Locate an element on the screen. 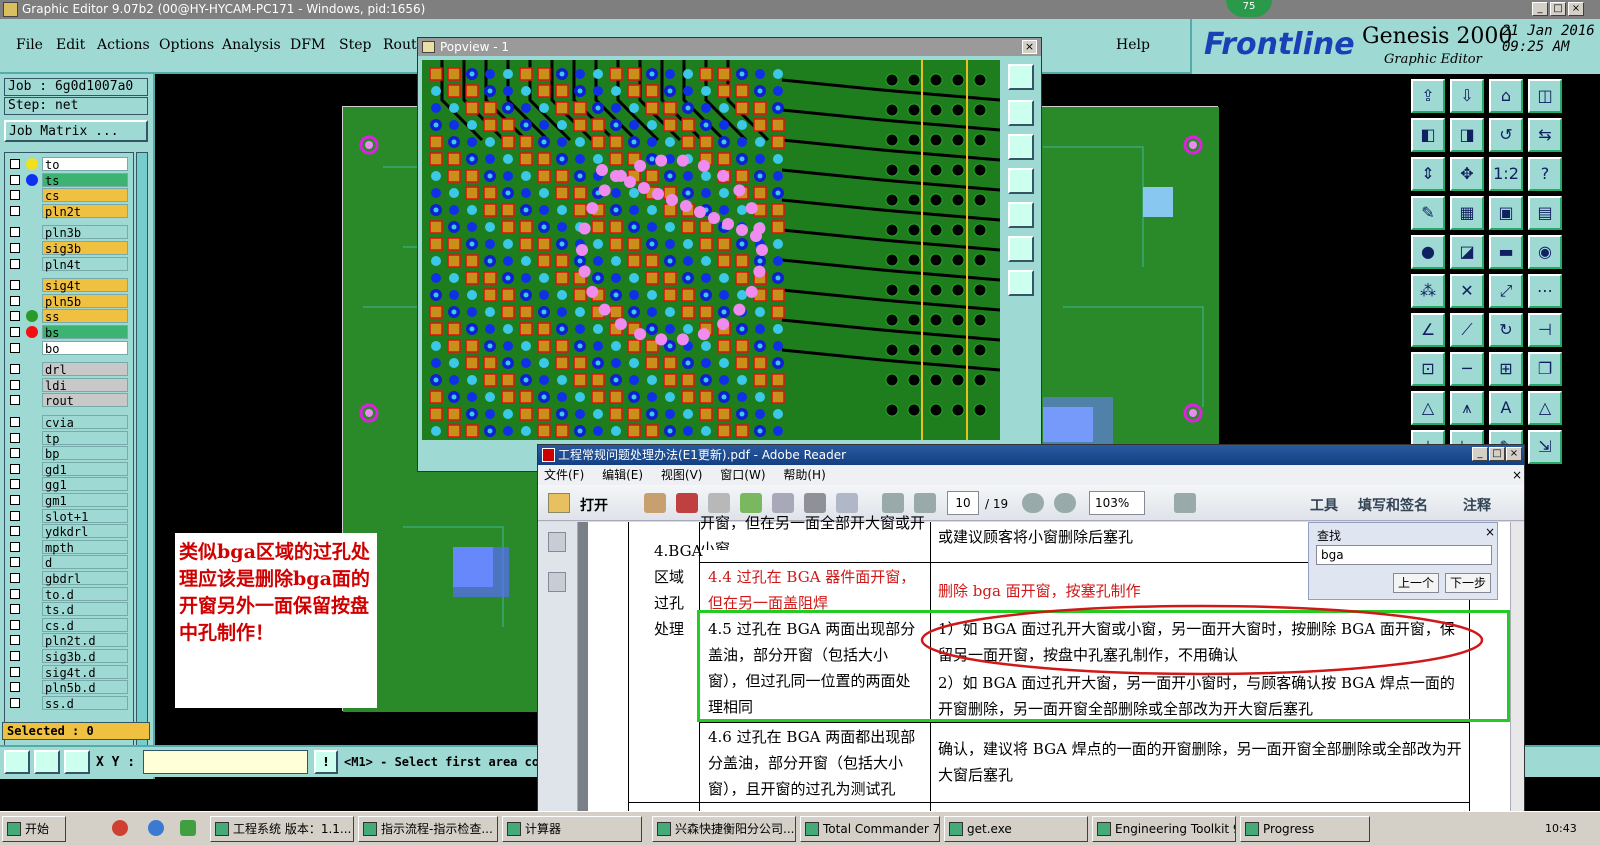 The image size is (1600, 845). popview-up-icon is located at coordinates (1021, 113).